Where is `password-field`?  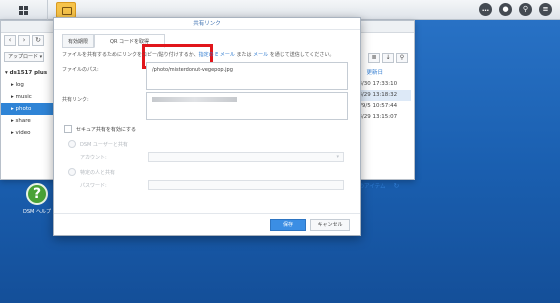
password-field is located at coordinates (246, 185).